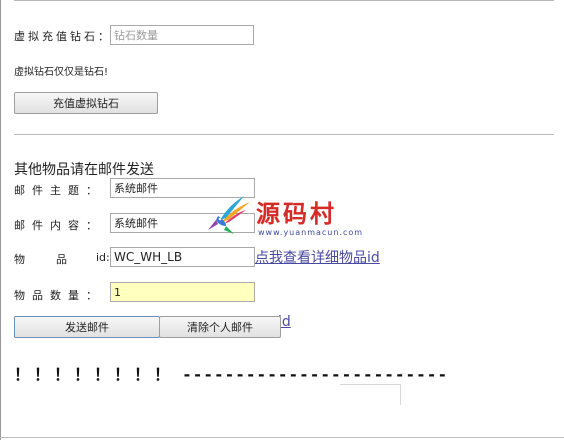 This screenshot has height=440, width=564. What do you see at coordinates (296, 213) in the screenshot?
I see `watermark-text: 源码村` at bounding box center [296, 213].